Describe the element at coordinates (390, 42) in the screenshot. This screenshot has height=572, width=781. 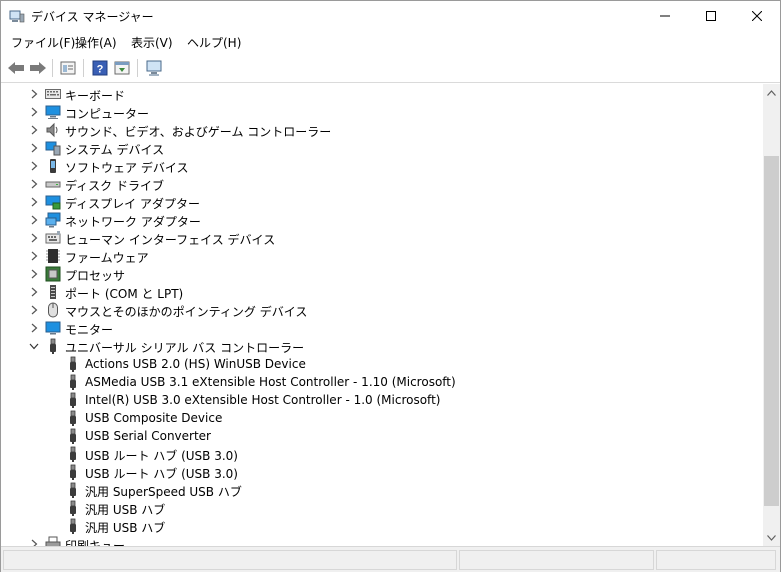
I see `menu-bar: ファイル(F) 操作(A) 表示(V) ヘルプ(H)` at that location.